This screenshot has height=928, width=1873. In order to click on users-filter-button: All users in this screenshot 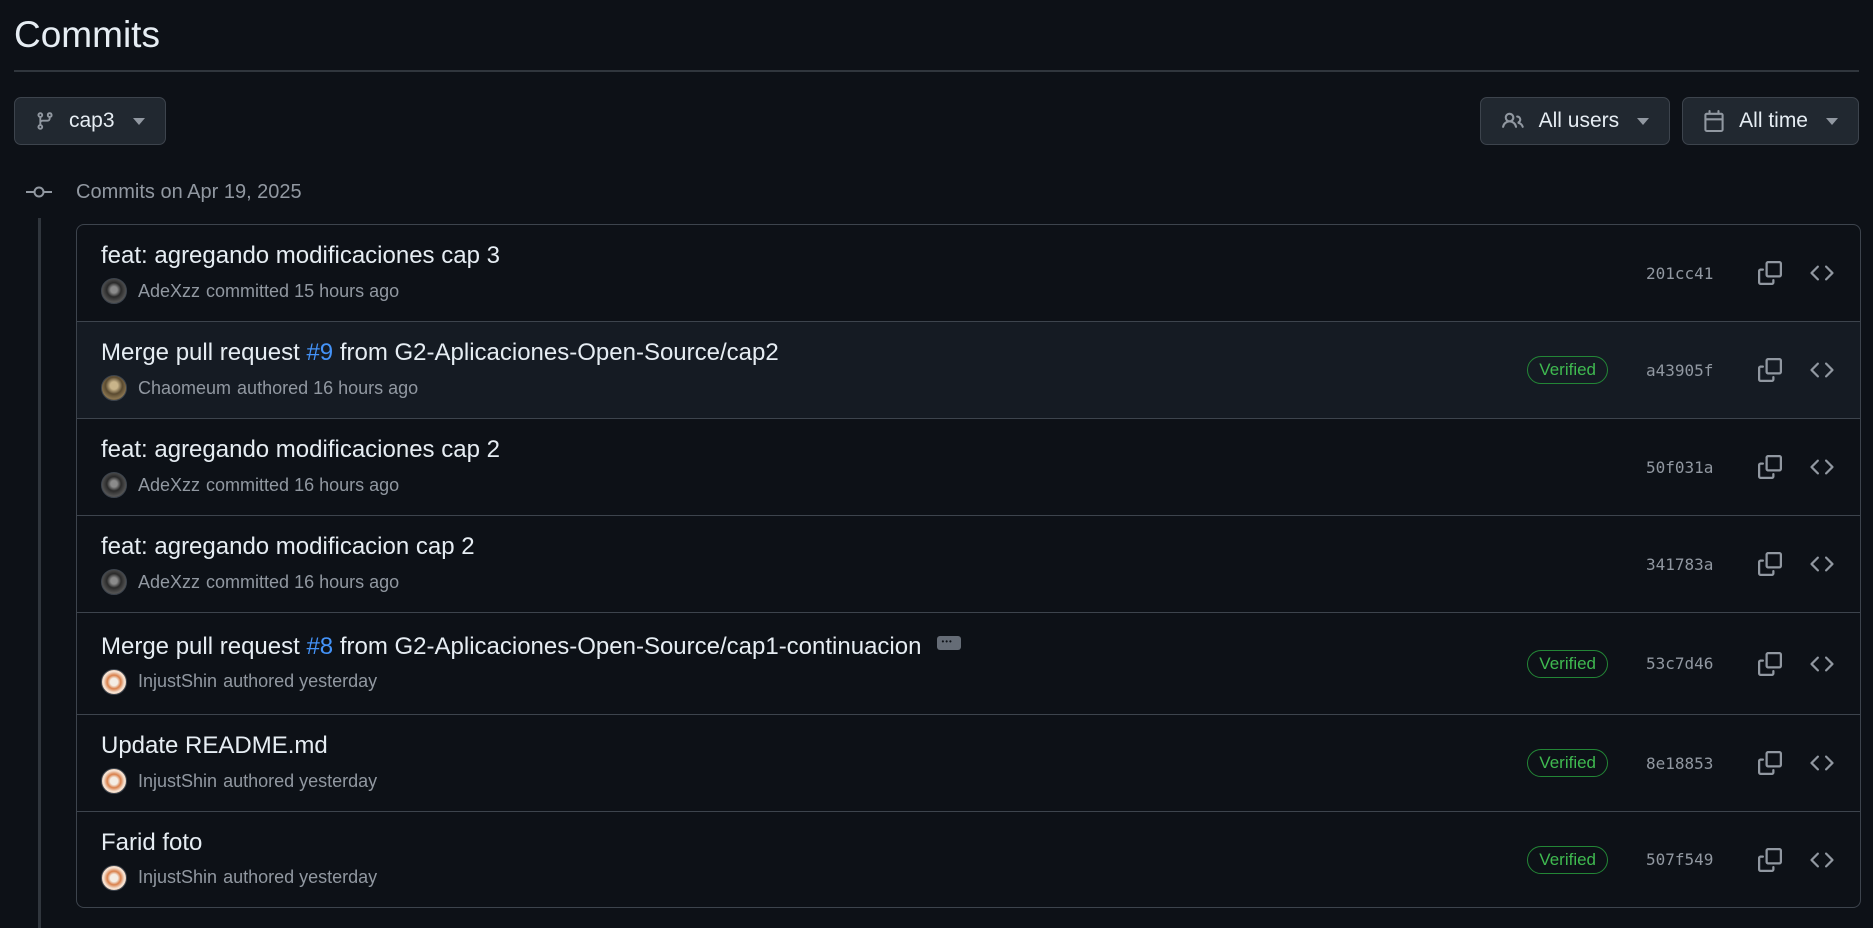, I will do `click(1575, 121)`.